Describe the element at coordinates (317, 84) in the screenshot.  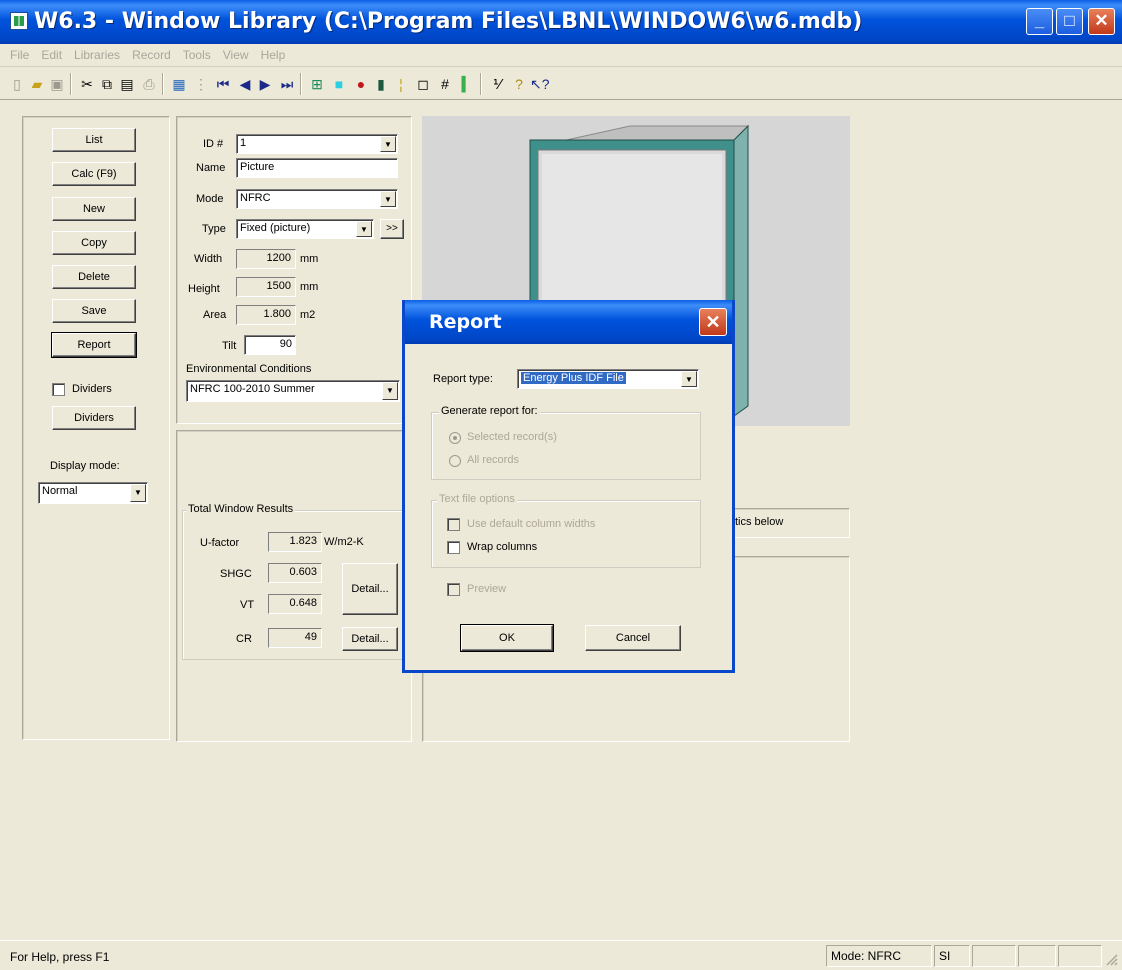
I see `frame-icon: ⊞` at that location.